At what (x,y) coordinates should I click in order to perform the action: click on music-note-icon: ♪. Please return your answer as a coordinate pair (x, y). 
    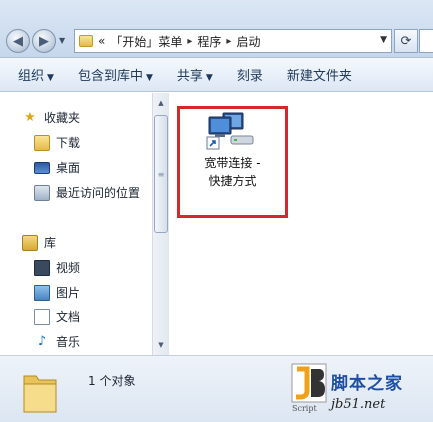
    Looking at the image, I should click on (42, 341).